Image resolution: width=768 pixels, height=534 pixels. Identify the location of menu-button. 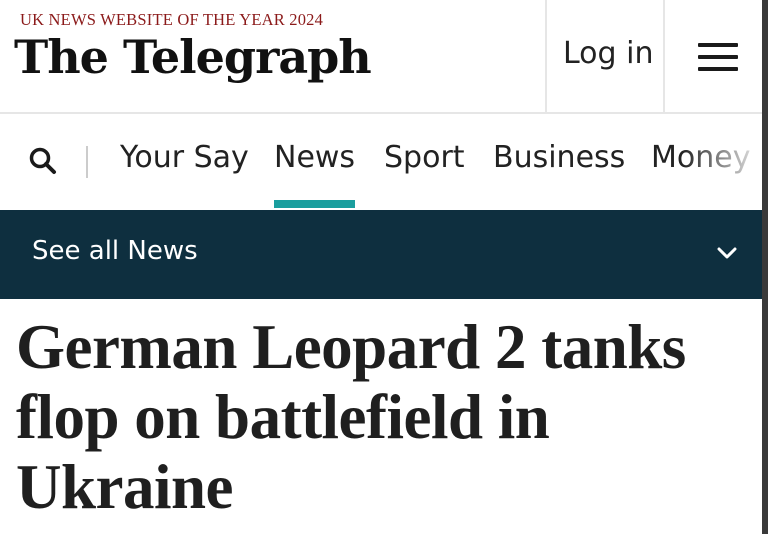
(715, 56).